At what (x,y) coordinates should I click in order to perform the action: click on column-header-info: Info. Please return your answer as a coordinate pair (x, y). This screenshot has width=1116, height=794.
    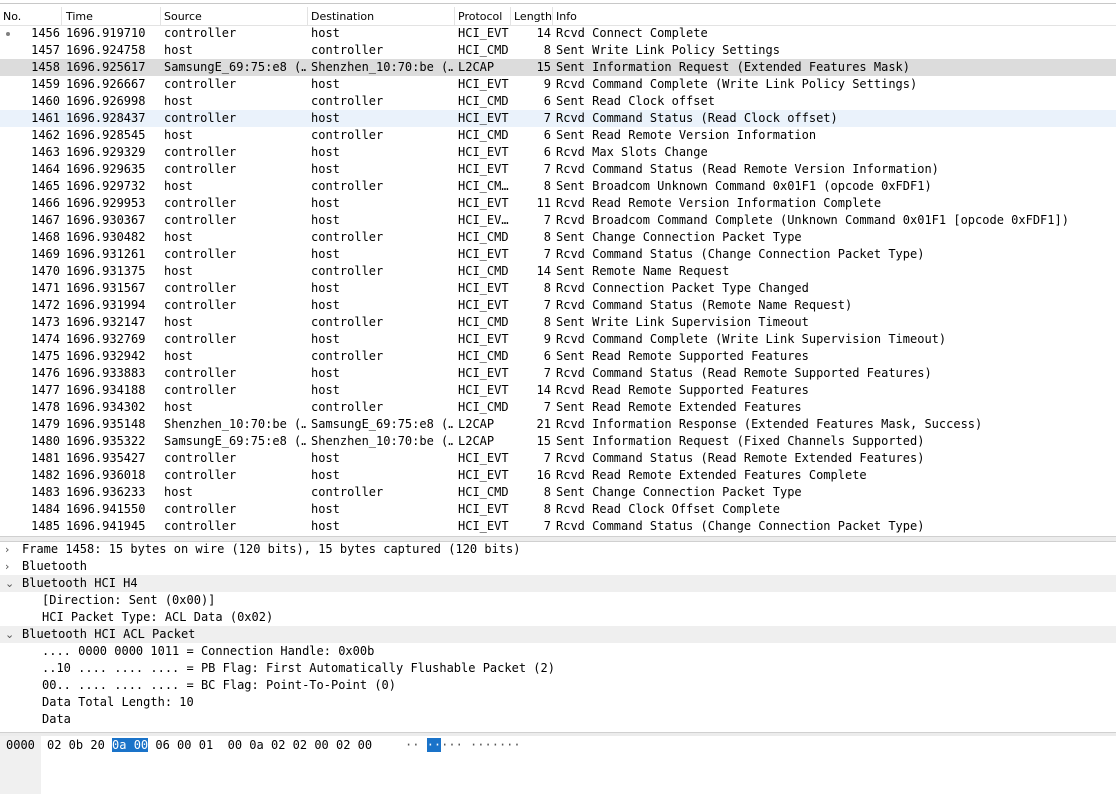
    Looking at the image, I should click on (566, 16).